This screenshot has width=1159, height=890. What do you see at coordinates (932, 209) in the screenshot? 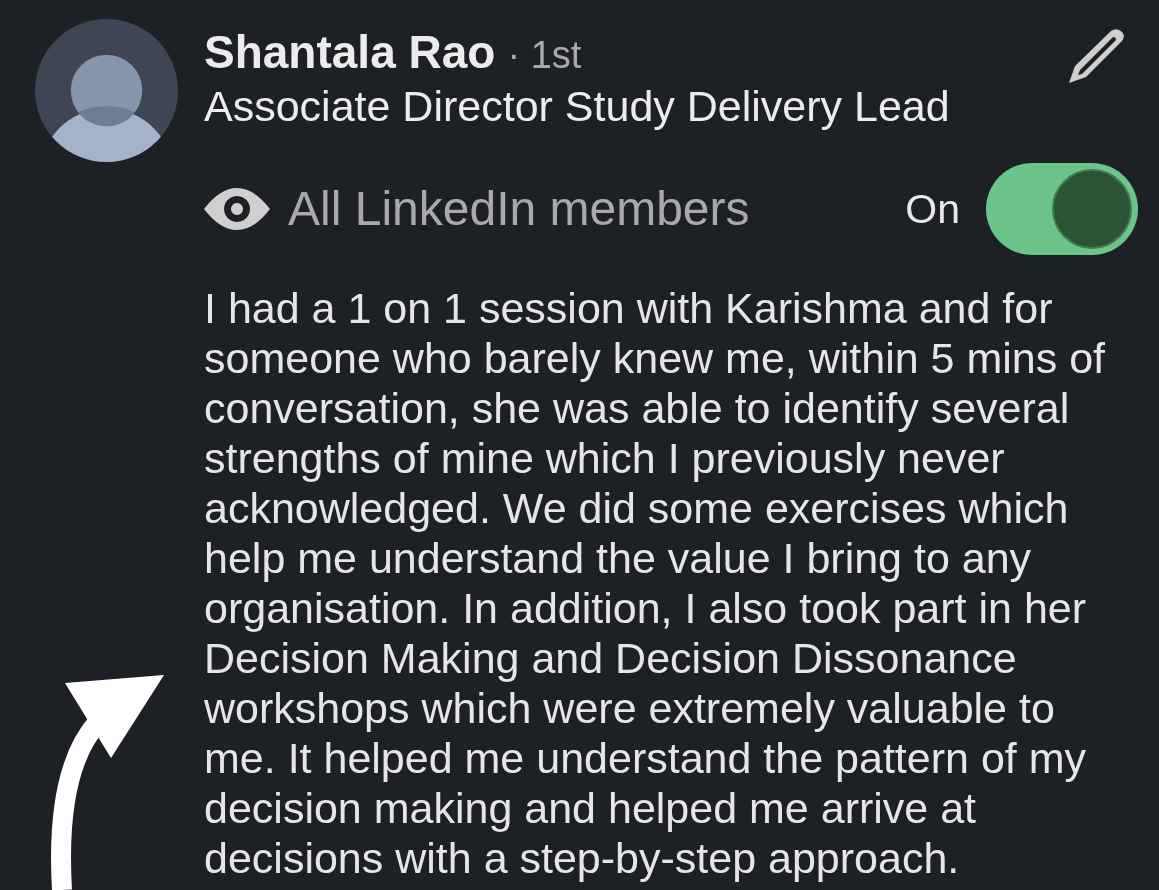
I see `toggle-status: On` at bounding box center [932, 209].